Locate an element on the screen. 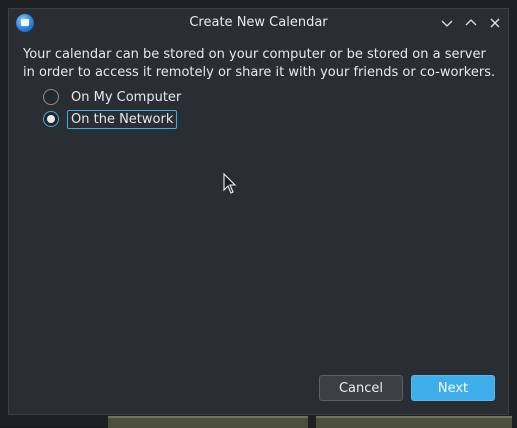  option-on-the-network: On the Network is located at coordinates (110, 119).